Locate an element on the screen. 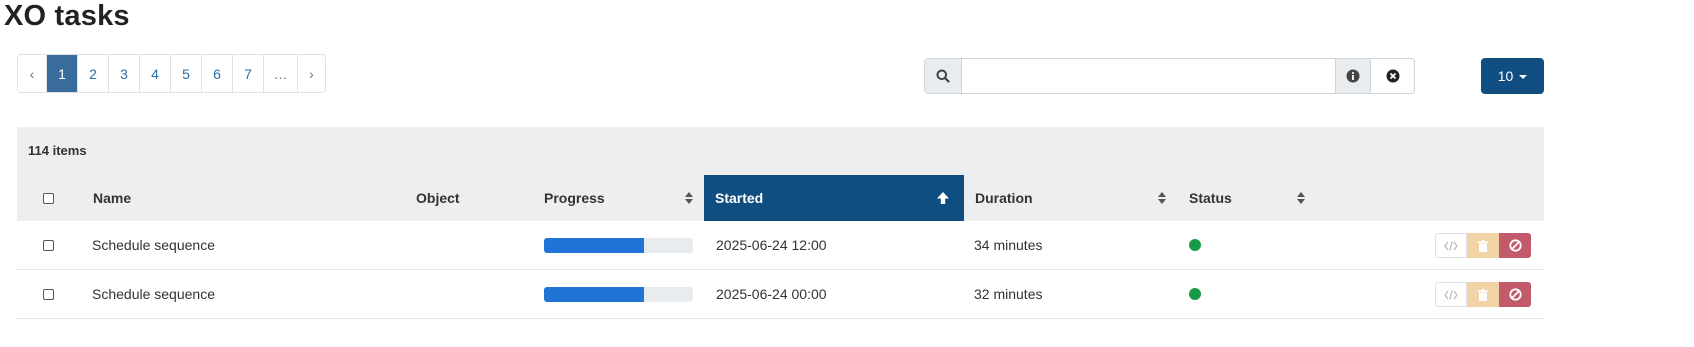  info-icon is located at coordinates (1352, 76).